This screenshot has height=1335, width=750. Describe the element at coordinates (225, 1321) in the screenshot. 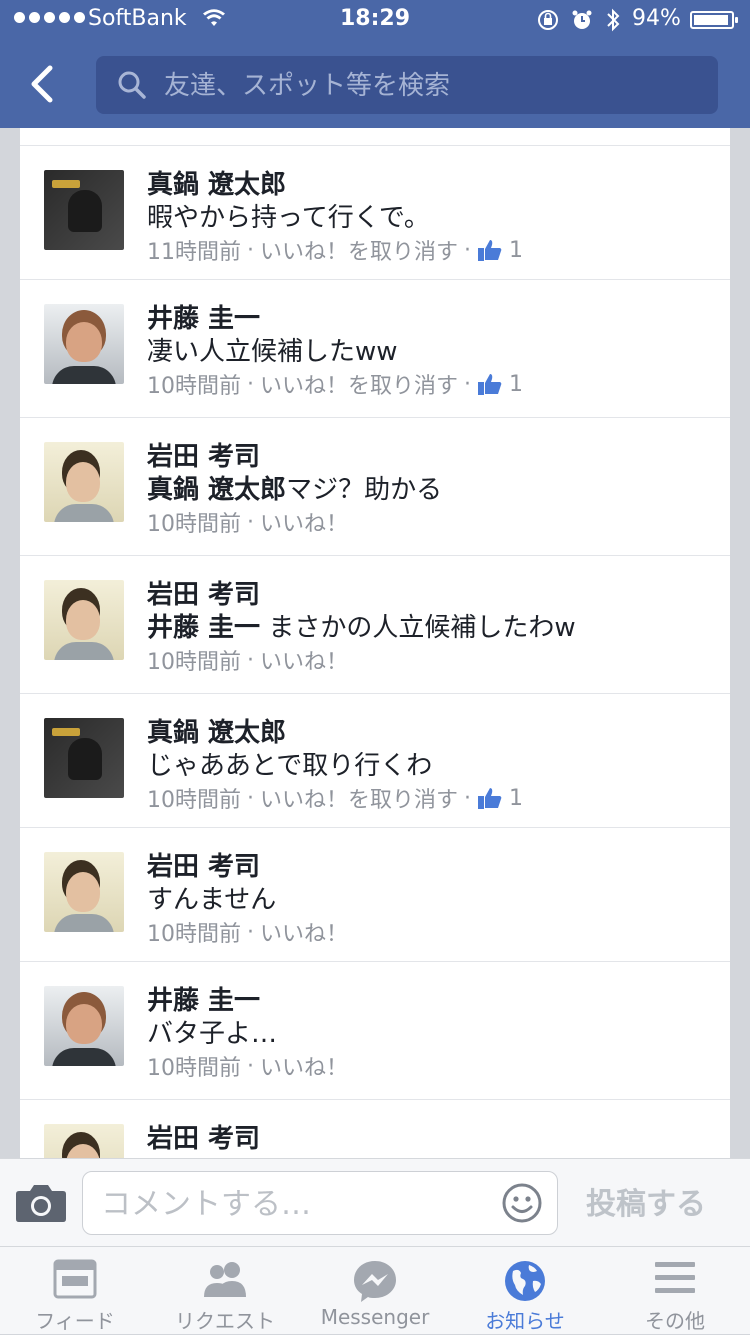

I see `tab-label: リクエスト` at that location.